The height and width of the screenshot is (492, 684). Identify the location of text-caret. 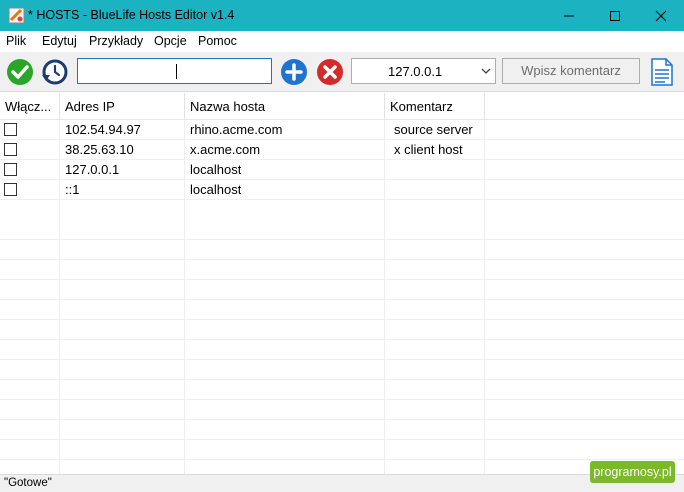
(176, 71).